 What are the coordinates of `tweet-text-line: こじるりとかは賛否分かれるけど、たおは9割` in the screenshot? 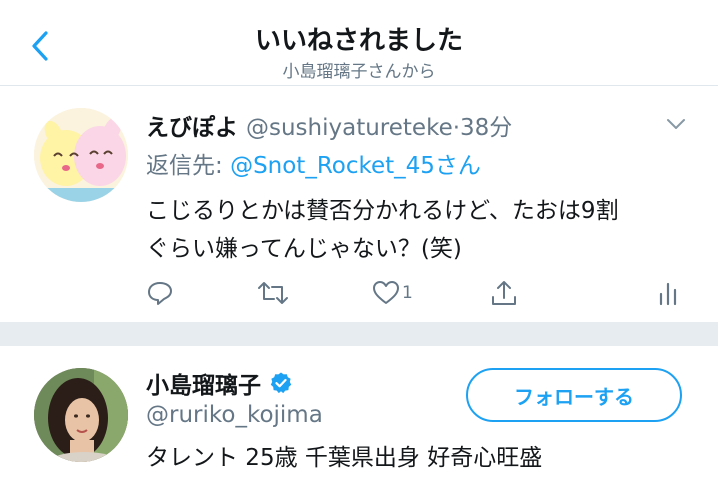 It's located at (382, 211).